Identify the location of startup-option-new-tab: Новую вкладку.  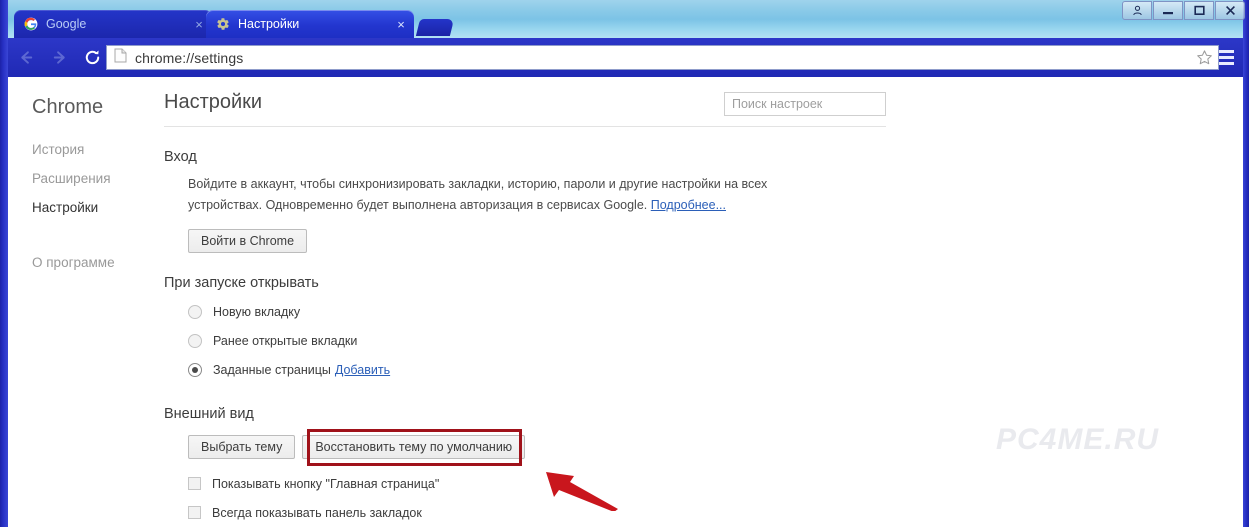
(715, 311).